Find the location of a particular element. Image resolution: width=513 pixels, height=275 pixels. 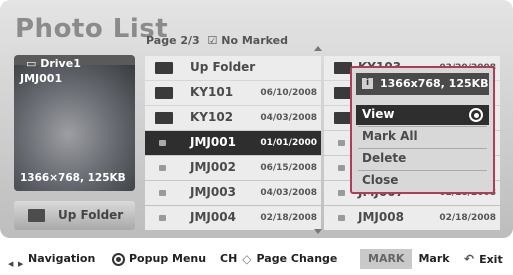

popup-header-text: 1366x768, 125KB is located at coordinates (434, 83).